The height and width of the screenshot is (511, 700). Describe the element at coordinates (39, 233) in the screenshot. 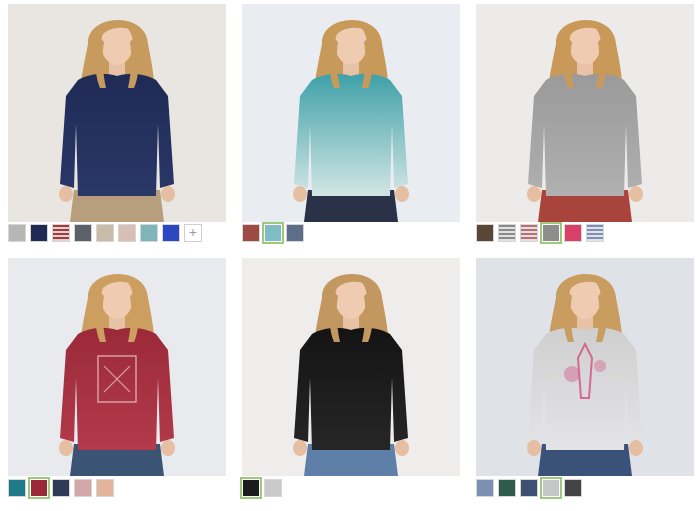

I see `color-swatch-navy` at that location.